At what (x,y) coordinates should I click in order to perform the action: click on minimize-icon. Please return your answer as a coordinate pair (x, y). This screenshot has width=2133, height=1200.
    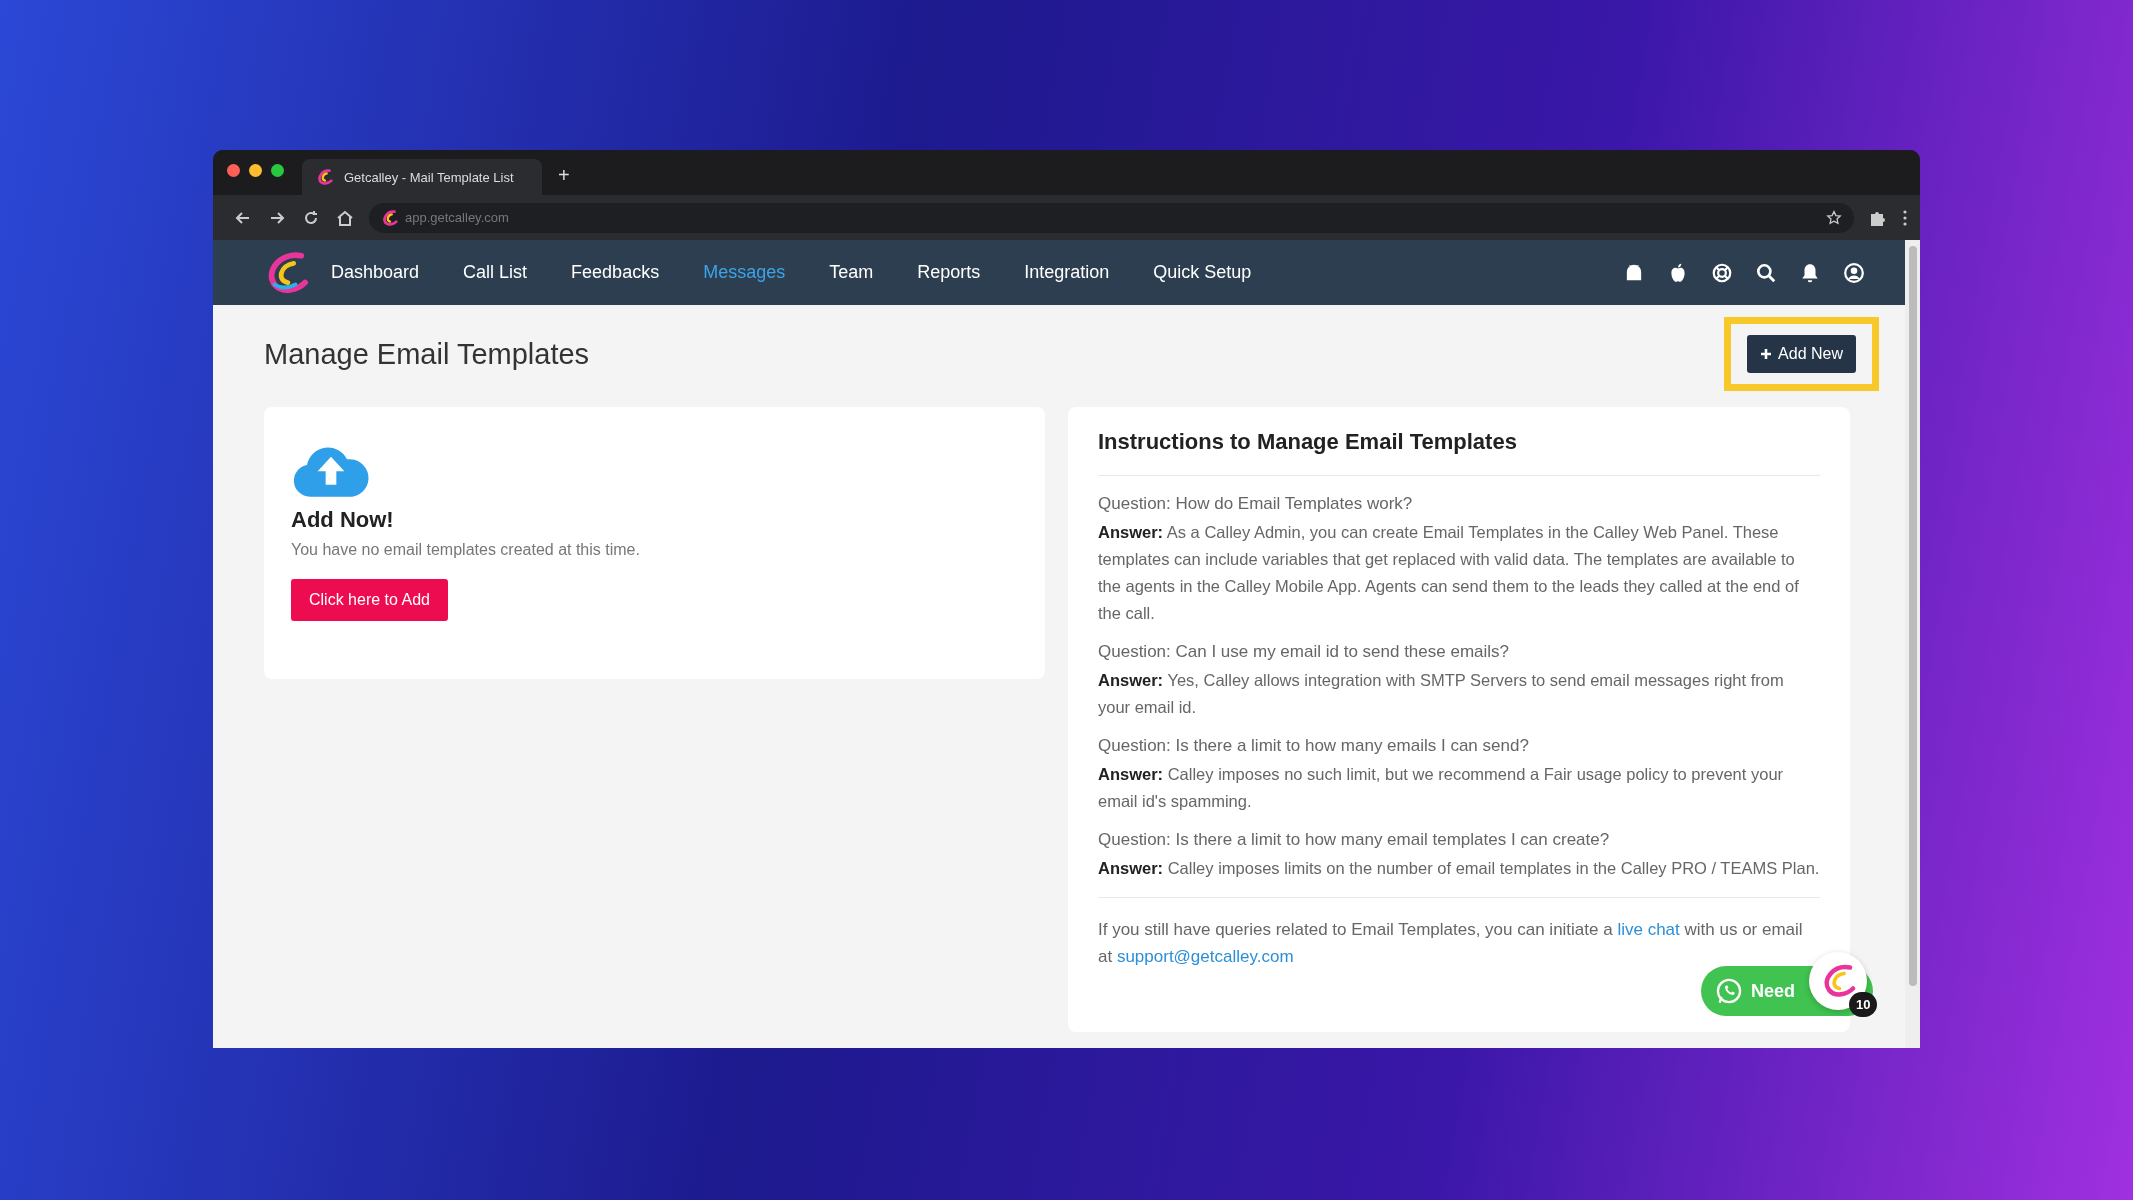
    Looking at the image, I should click on (255, 170).